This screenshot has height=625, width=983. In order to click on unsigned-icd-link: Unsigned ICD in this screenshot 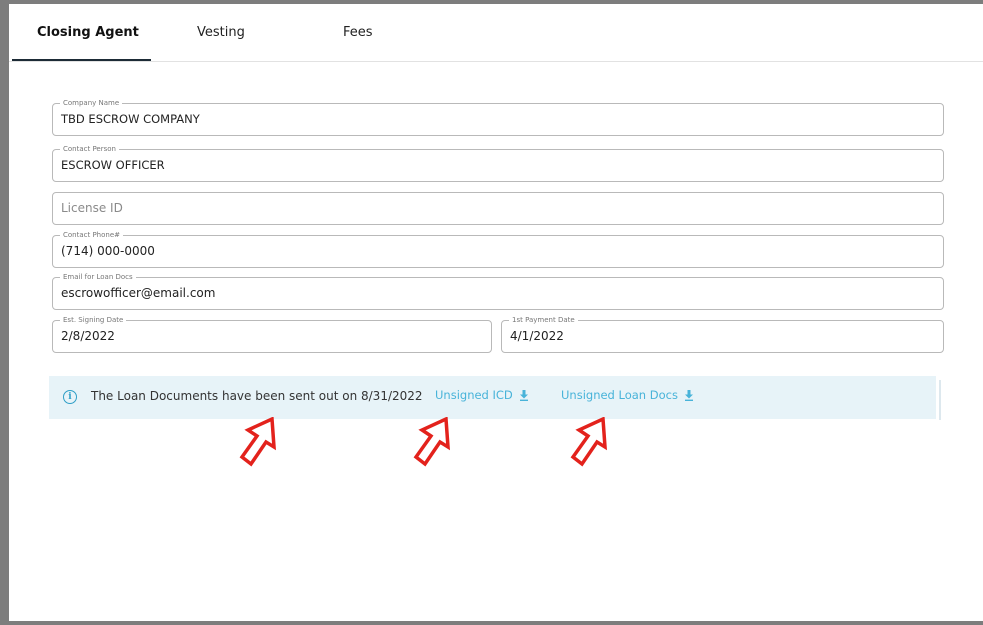, I will do `click(482, 395)`.